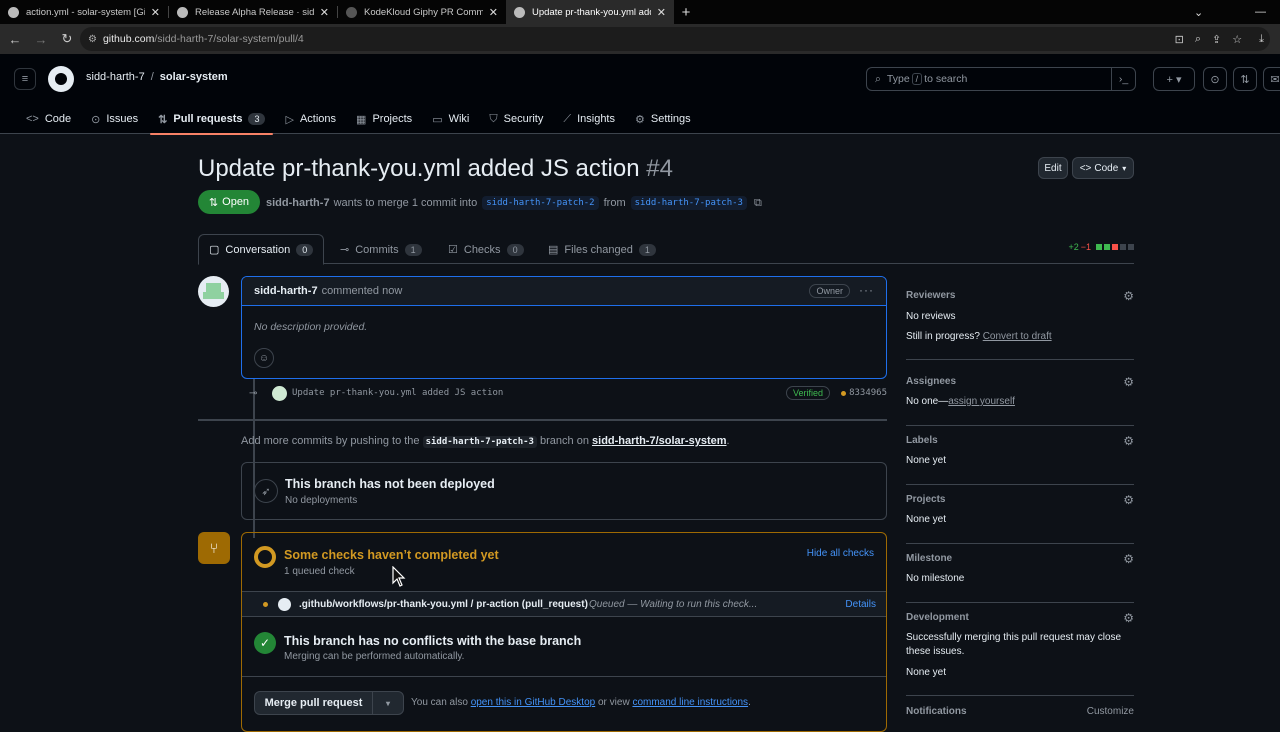  What do you see at coordinates (128, 39) in the screenshot?
I see `url-host: github.com` at bounding box center [128, 39].